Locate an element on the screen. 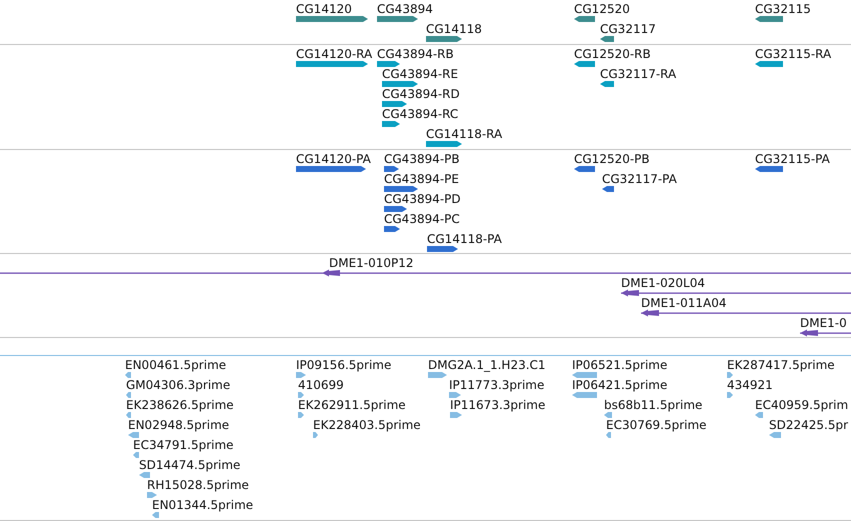 Image resolution: width=851 pixels, height=521 pixels. feature-label: GM04306.3prime is located at coordinates (178, 385).